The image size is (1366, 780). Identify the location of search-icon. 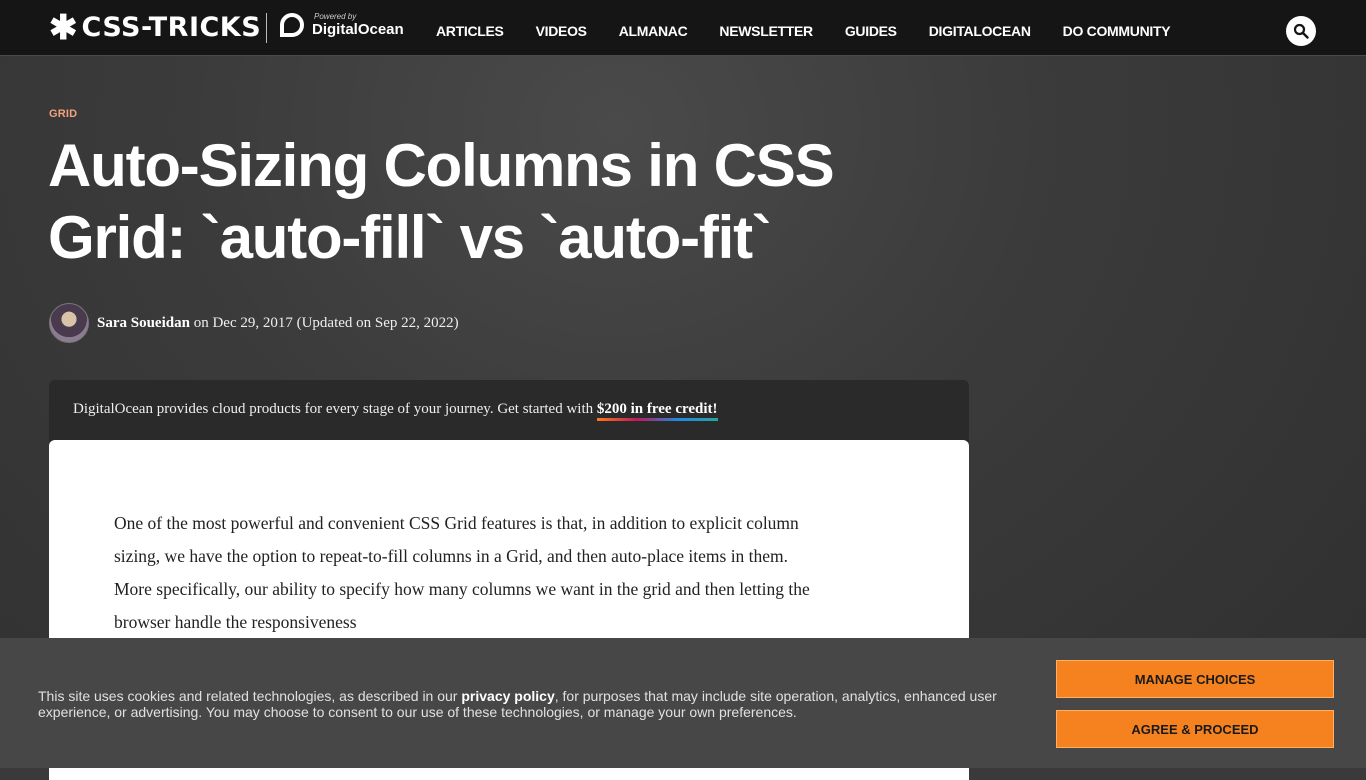
(1301, 31).